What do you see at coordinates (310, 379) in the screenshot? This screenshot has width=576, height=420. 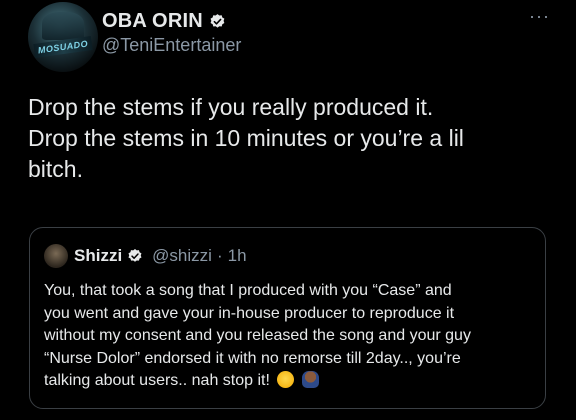 I see `person-facepalm-emoji` at bounding box center [310, 379].